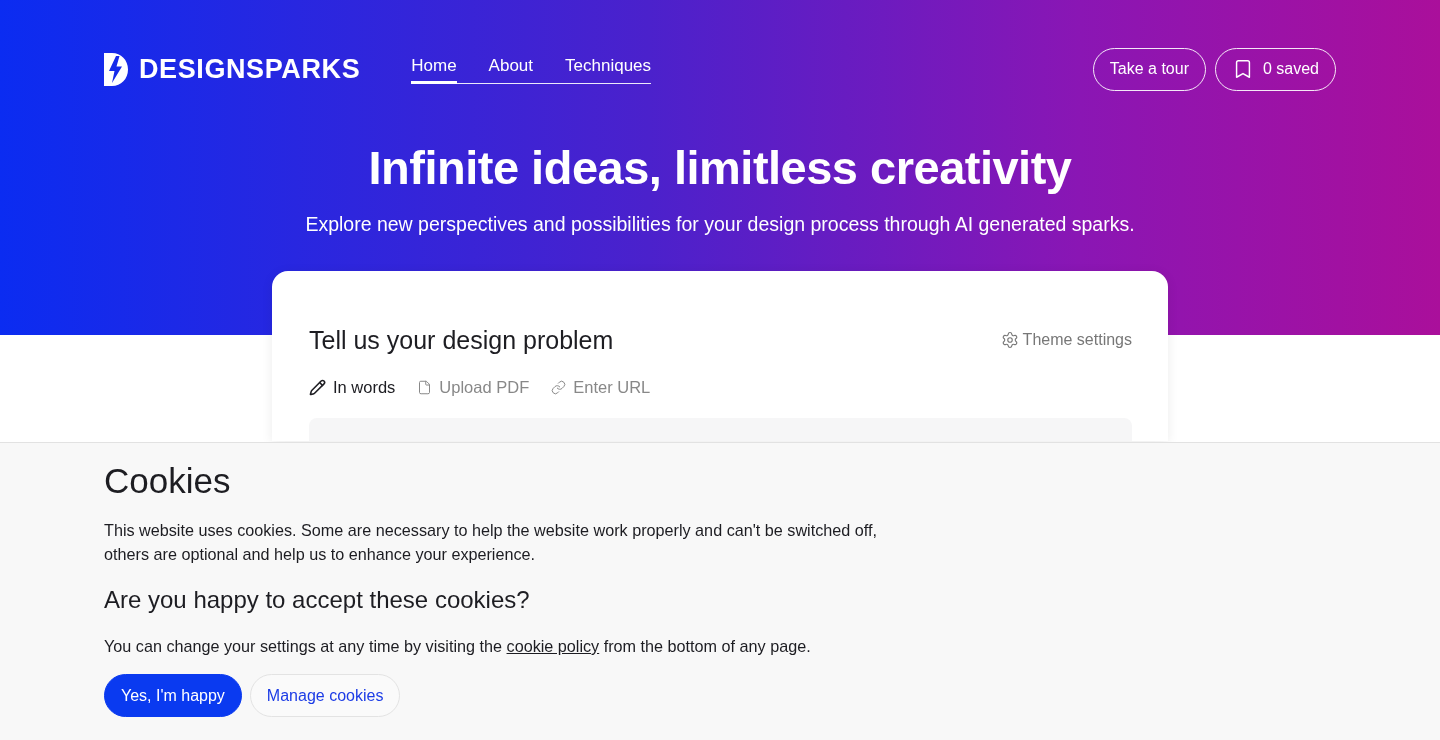  Describe the element at coordinates (553, 646) in the screenshot. I see `cookie-policy-link: cookie policy` at that location.